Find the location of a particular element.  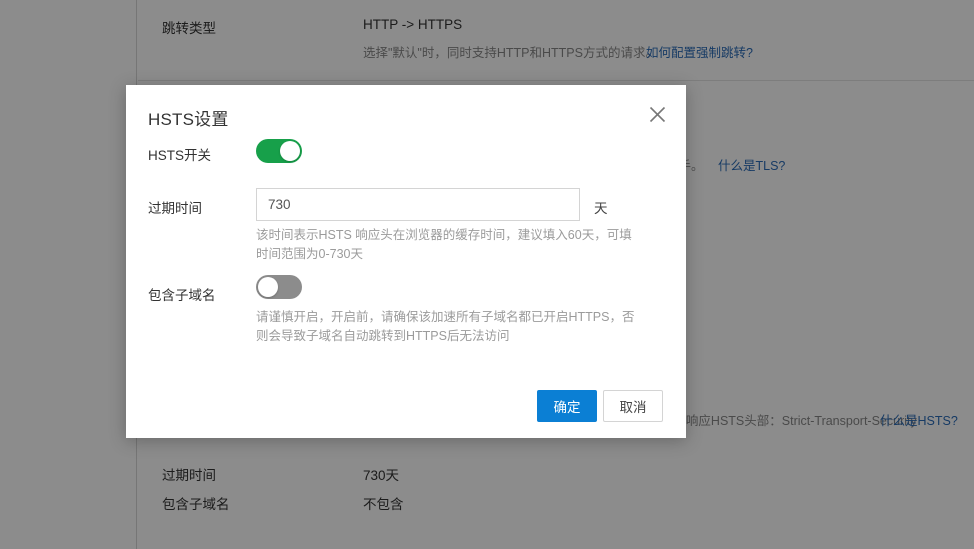

expire-time-input is located at coordinates (418, 204).